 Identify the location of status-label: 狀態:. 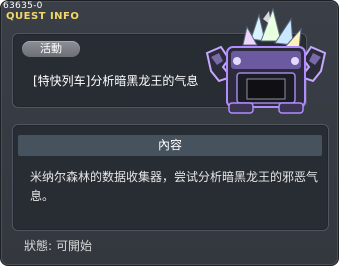
(38, 246).